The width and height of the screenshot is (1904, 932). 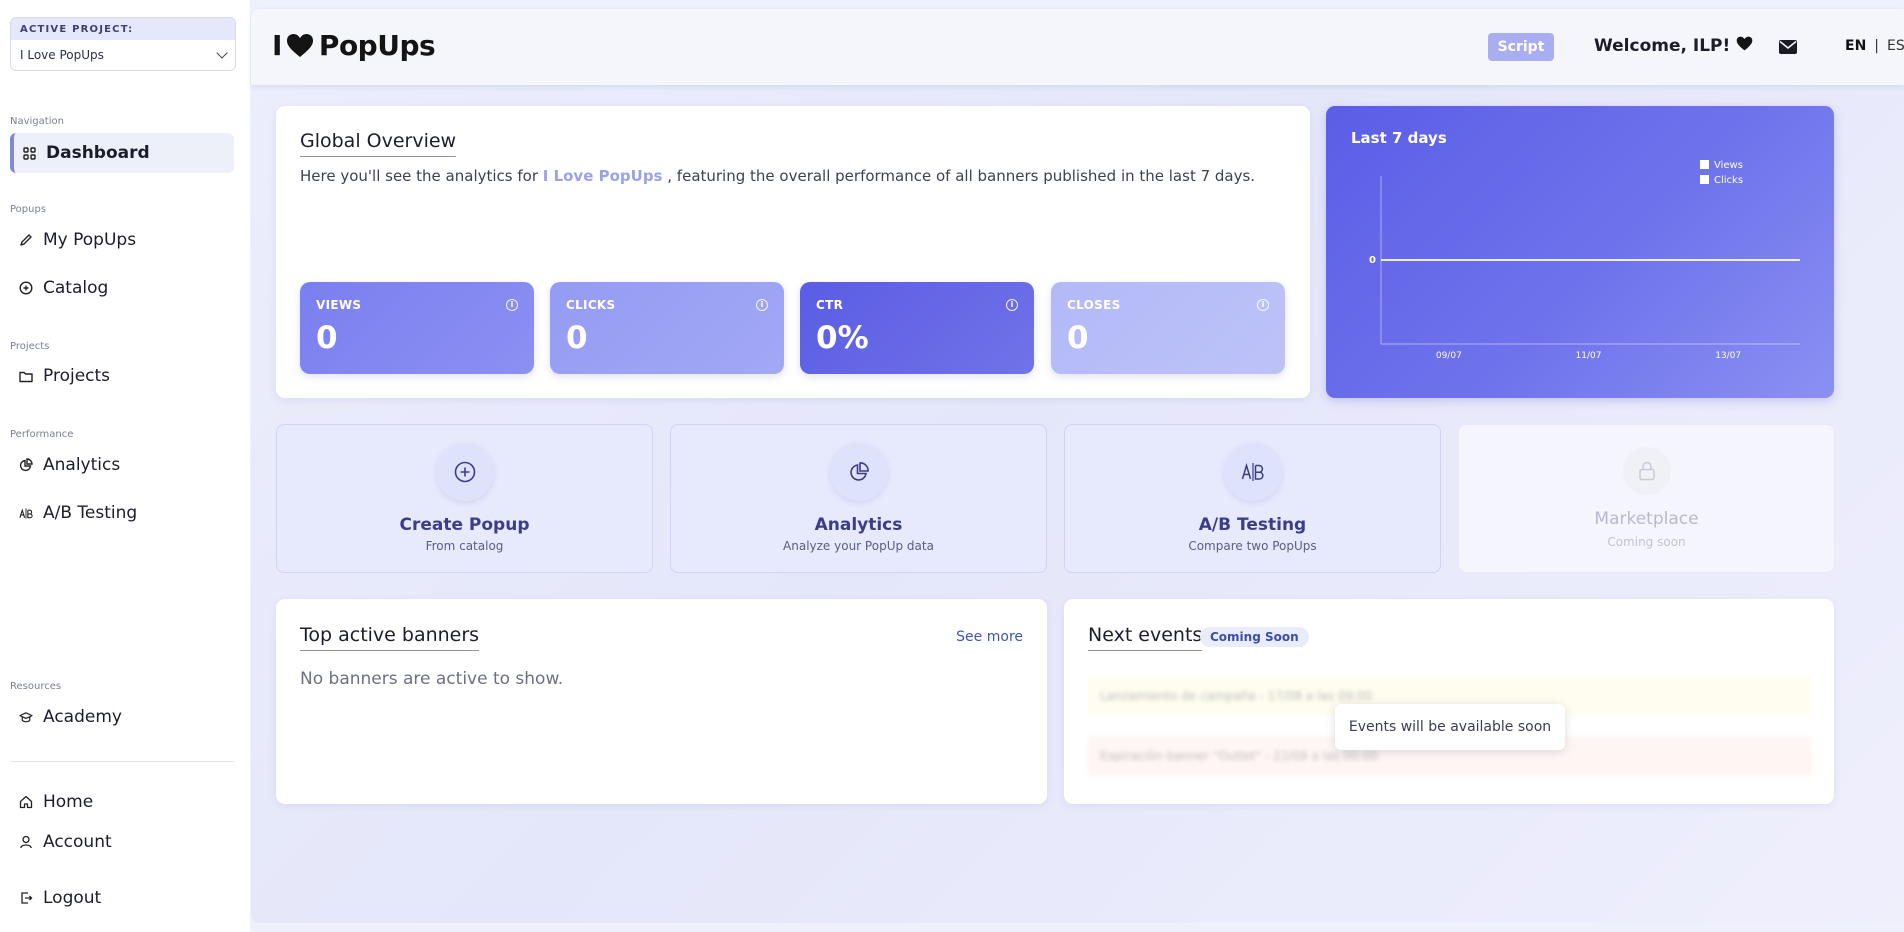 I want to click on legend-label: Clicks, so click(x=1728, y=180).